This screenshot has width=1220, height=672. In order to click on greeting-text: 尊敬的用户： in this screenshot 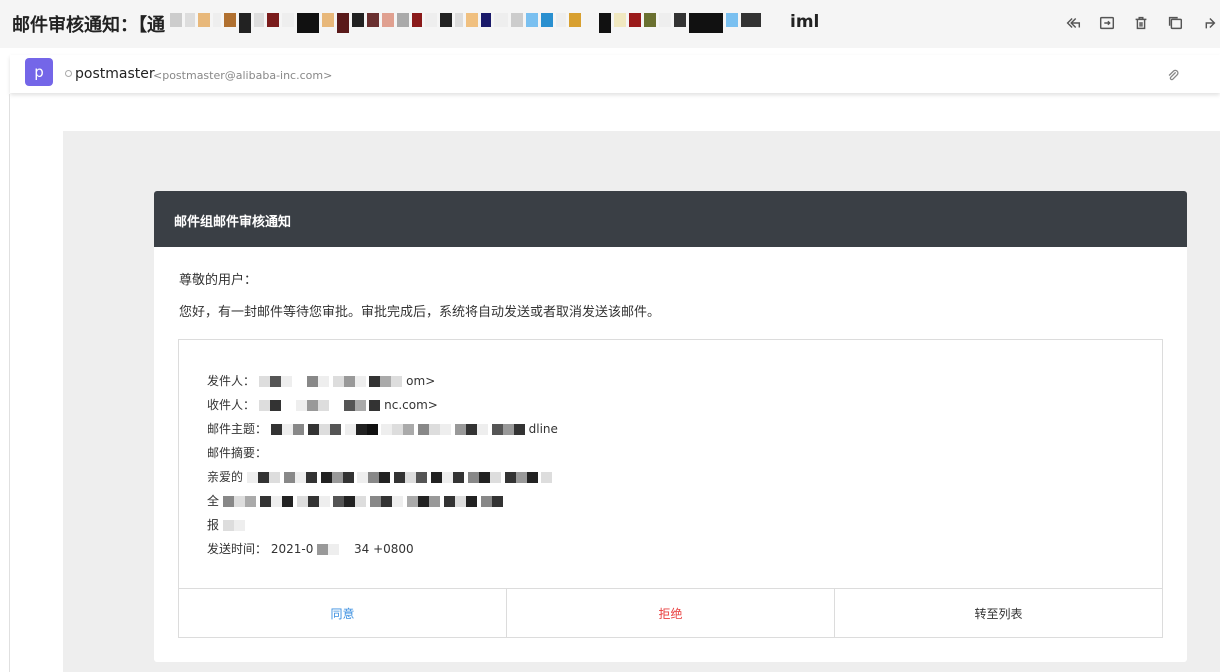, I will do `click(218, 280)`.